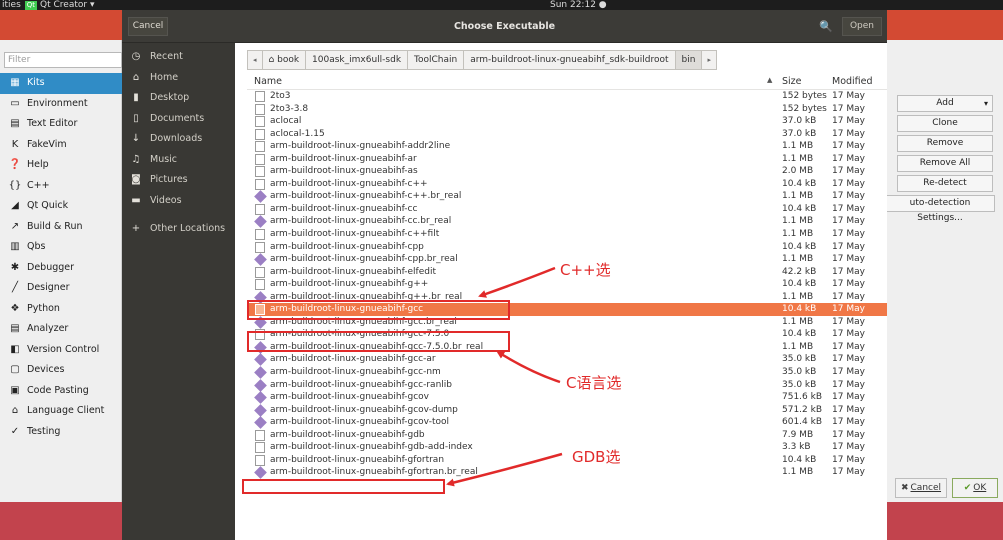  Describe the element at coordinates (61, 247) in the screenshot. I see `options-category-qbs: ▥ Qbs` at that location.